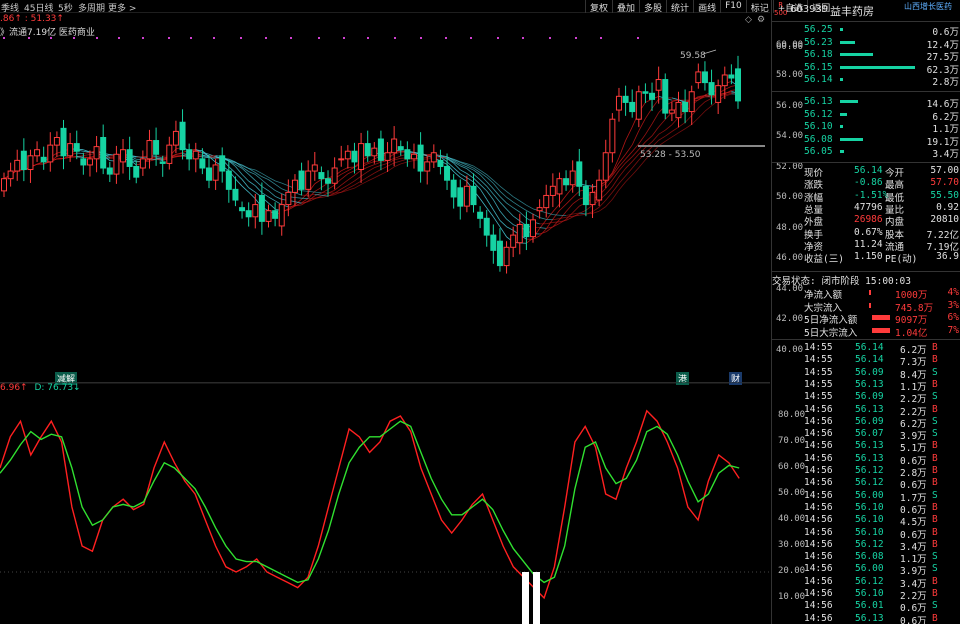 The height and width of the screenshot is (624, 960). I want to click on settings-icon: ⚙, so click(761, 20).